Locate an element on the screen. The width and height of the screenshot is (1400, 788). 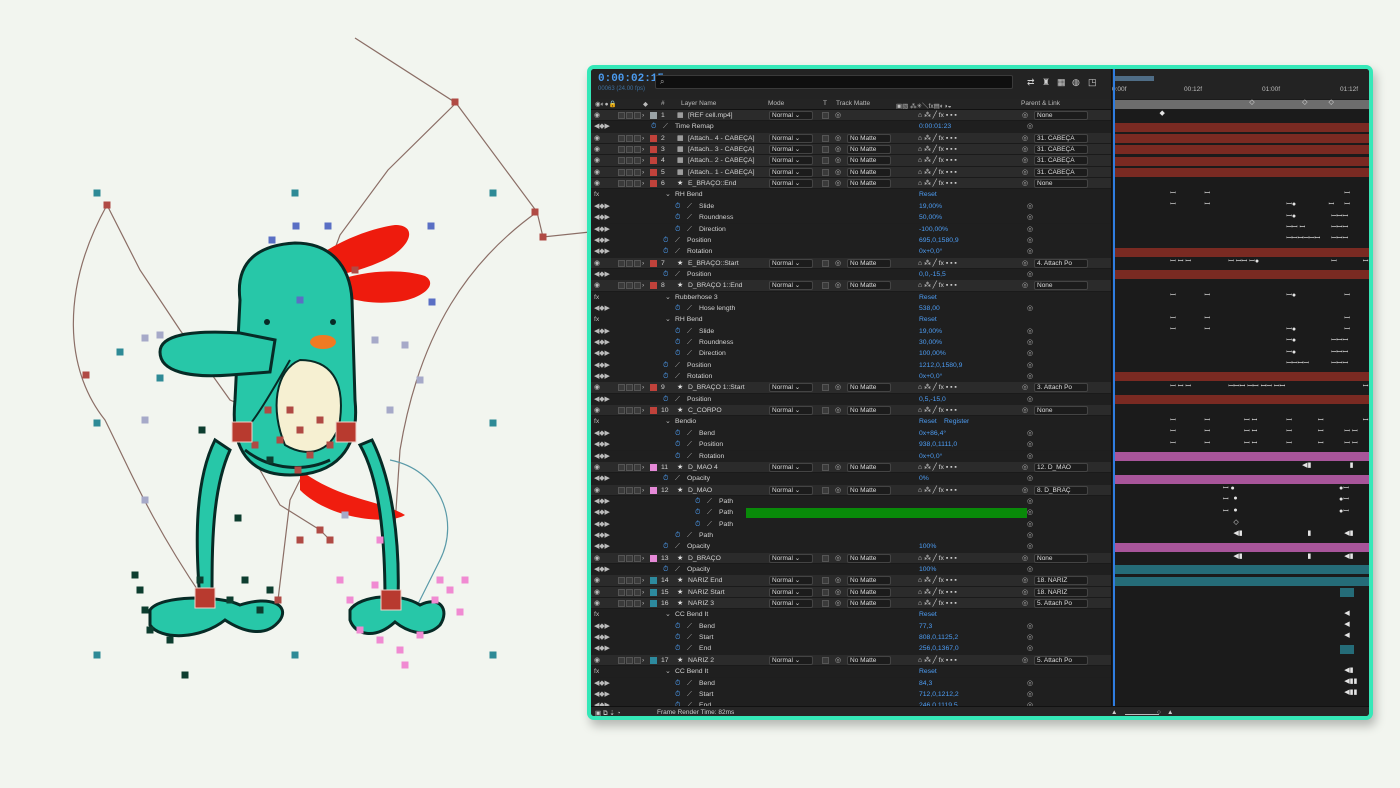
zoom-out-icon: ▲ is located at coordinates (1114, 712).